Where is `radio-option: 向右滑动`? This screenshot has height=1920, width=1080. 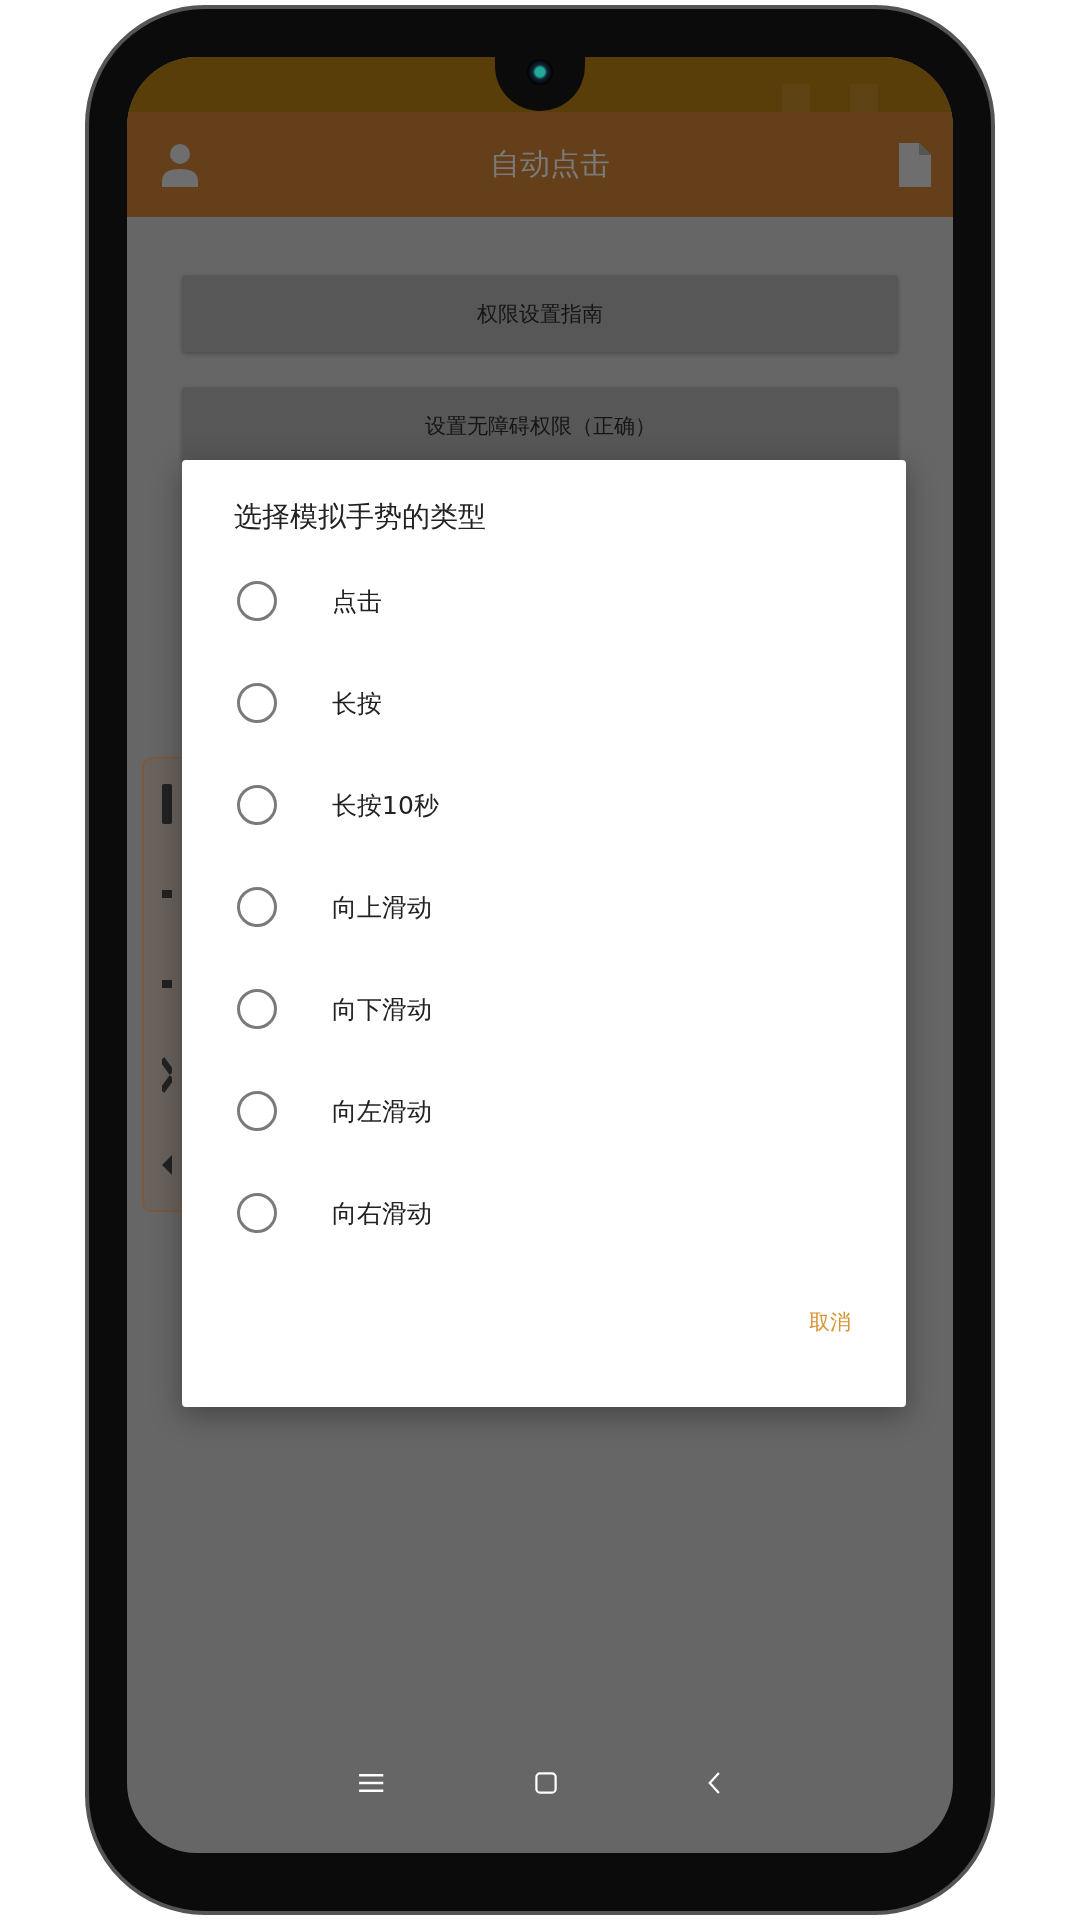 radio-option: 向右滑动 is located at coordinates (544, 1213).